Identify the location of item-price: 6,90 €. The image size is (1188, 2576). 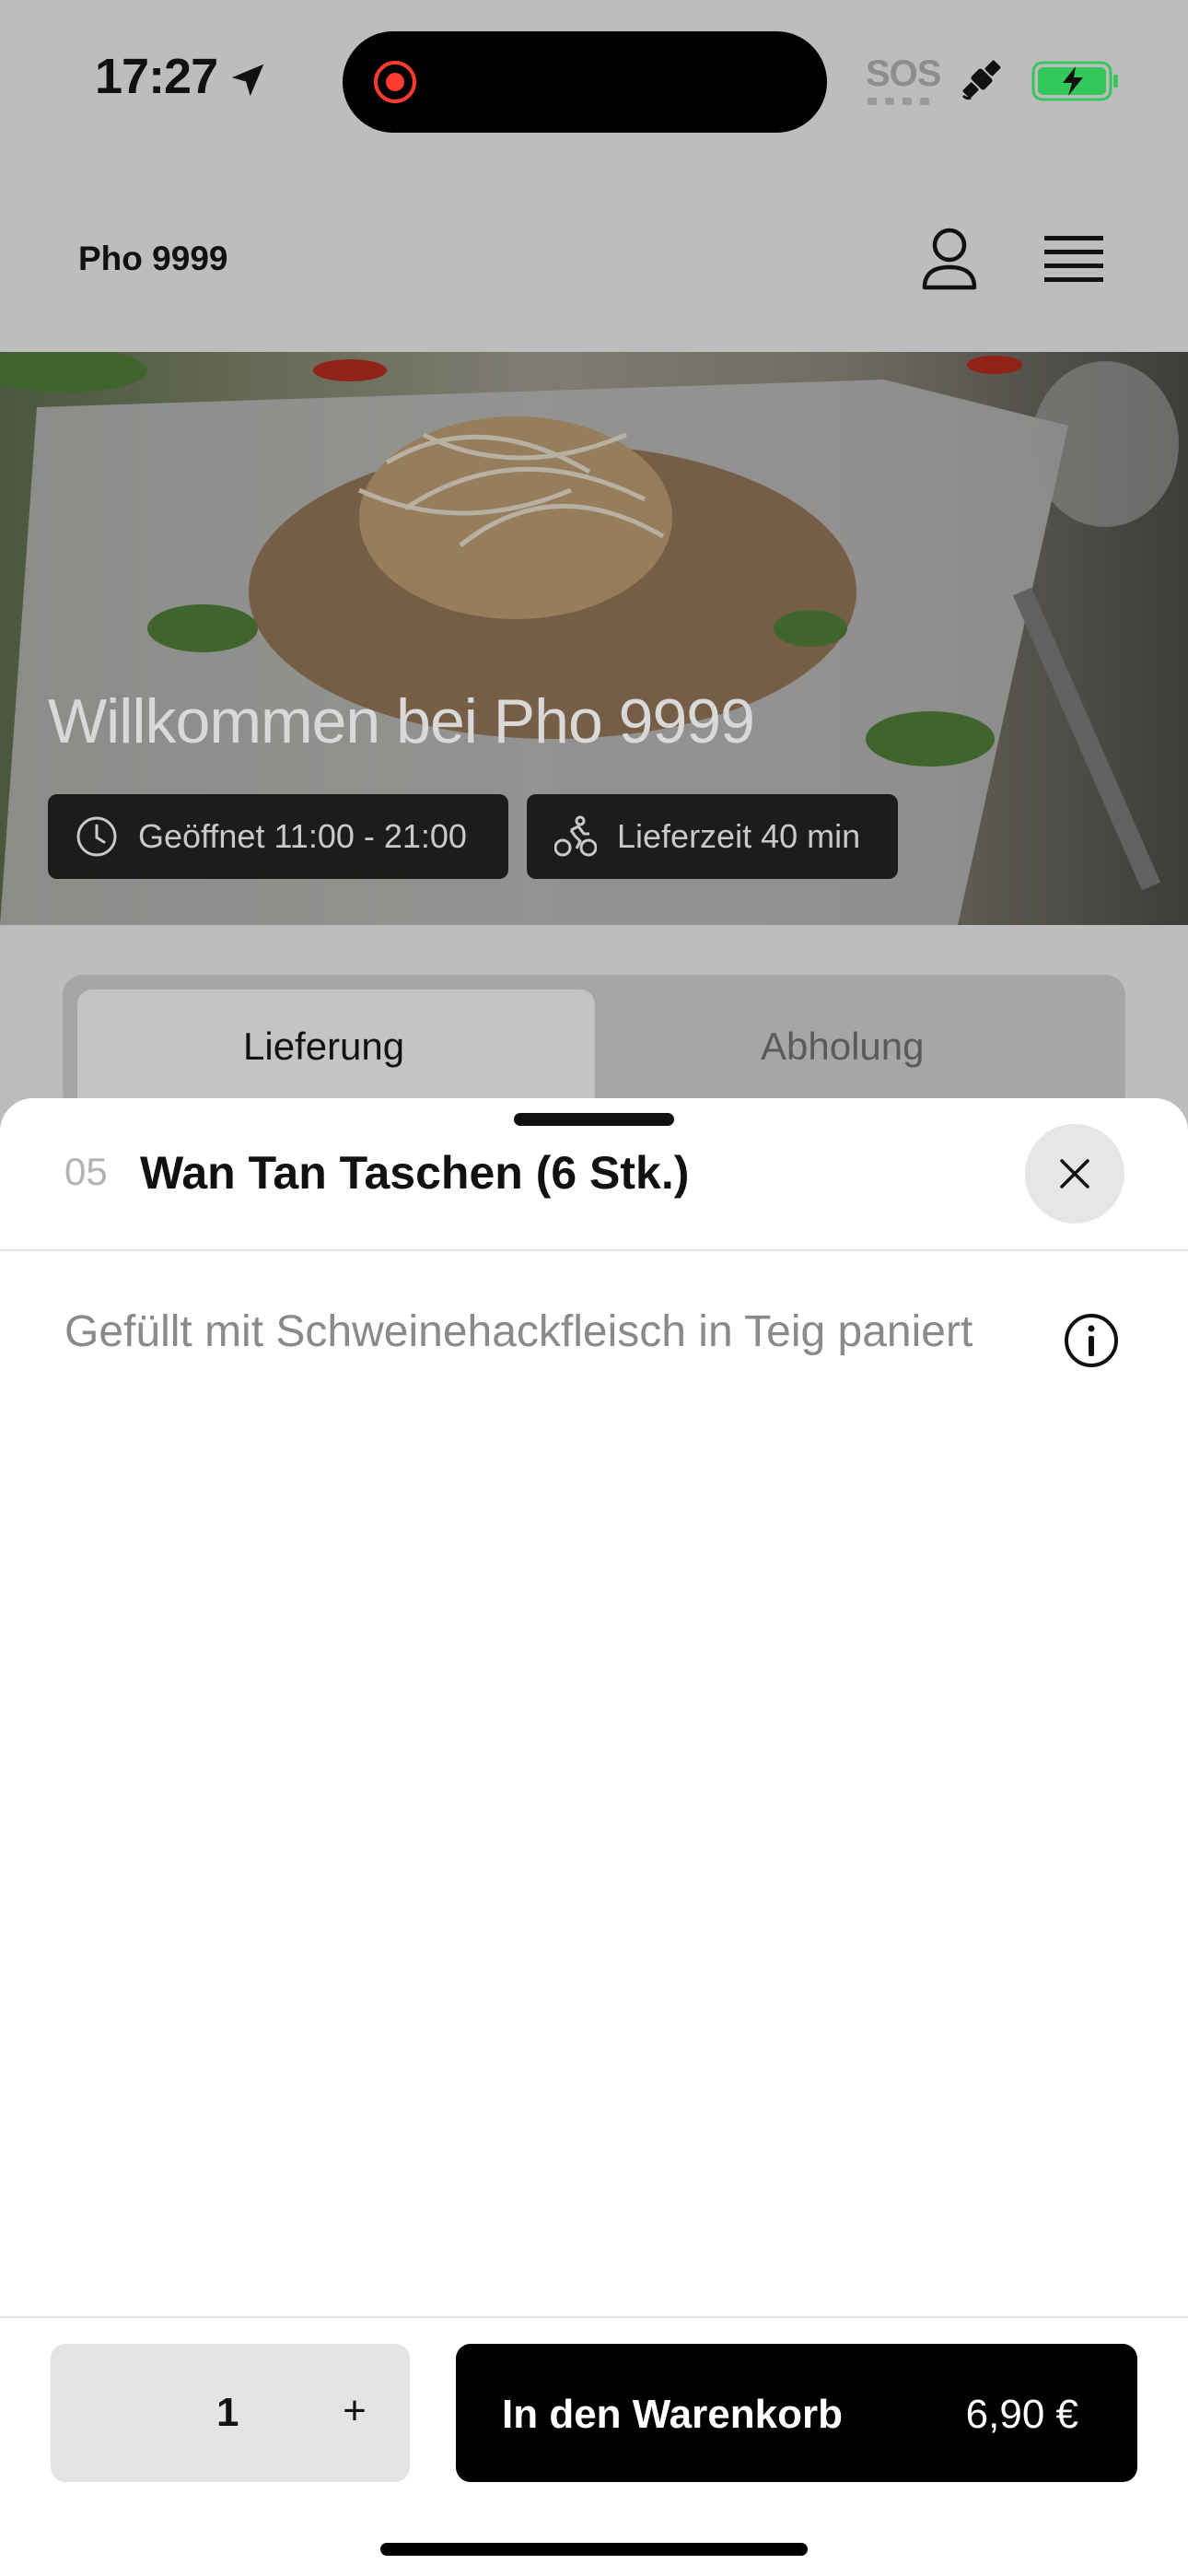
(1021, 2414).